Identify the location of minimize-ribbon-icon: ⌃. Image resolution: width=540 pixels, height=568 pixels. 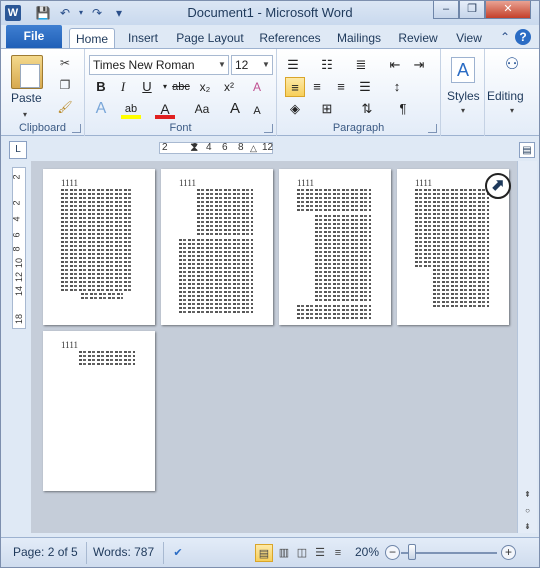
(505, 37).